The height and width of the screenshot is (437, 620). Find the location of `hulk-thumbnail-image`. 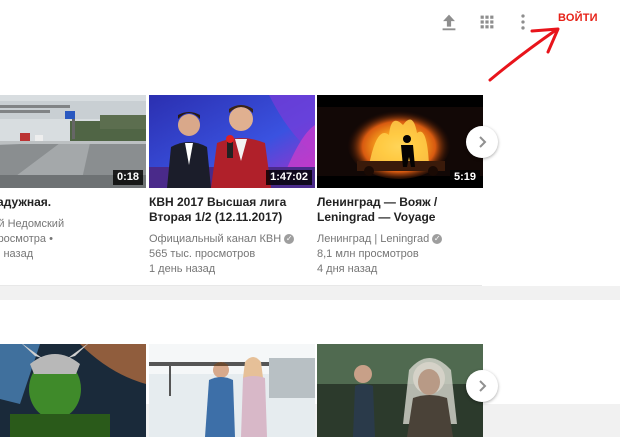

hulk-thumbnail-image is located at coordinates (73, 390).